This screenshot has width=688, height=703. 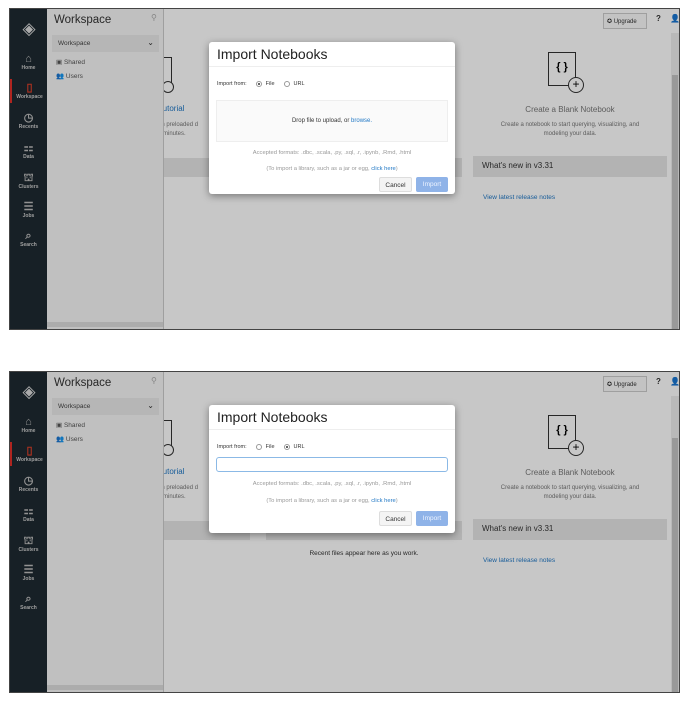 What do you see at coordinates (361, 121) in the screenshot?
I see `browse-link: browse.` at bounding box center [361, 121].